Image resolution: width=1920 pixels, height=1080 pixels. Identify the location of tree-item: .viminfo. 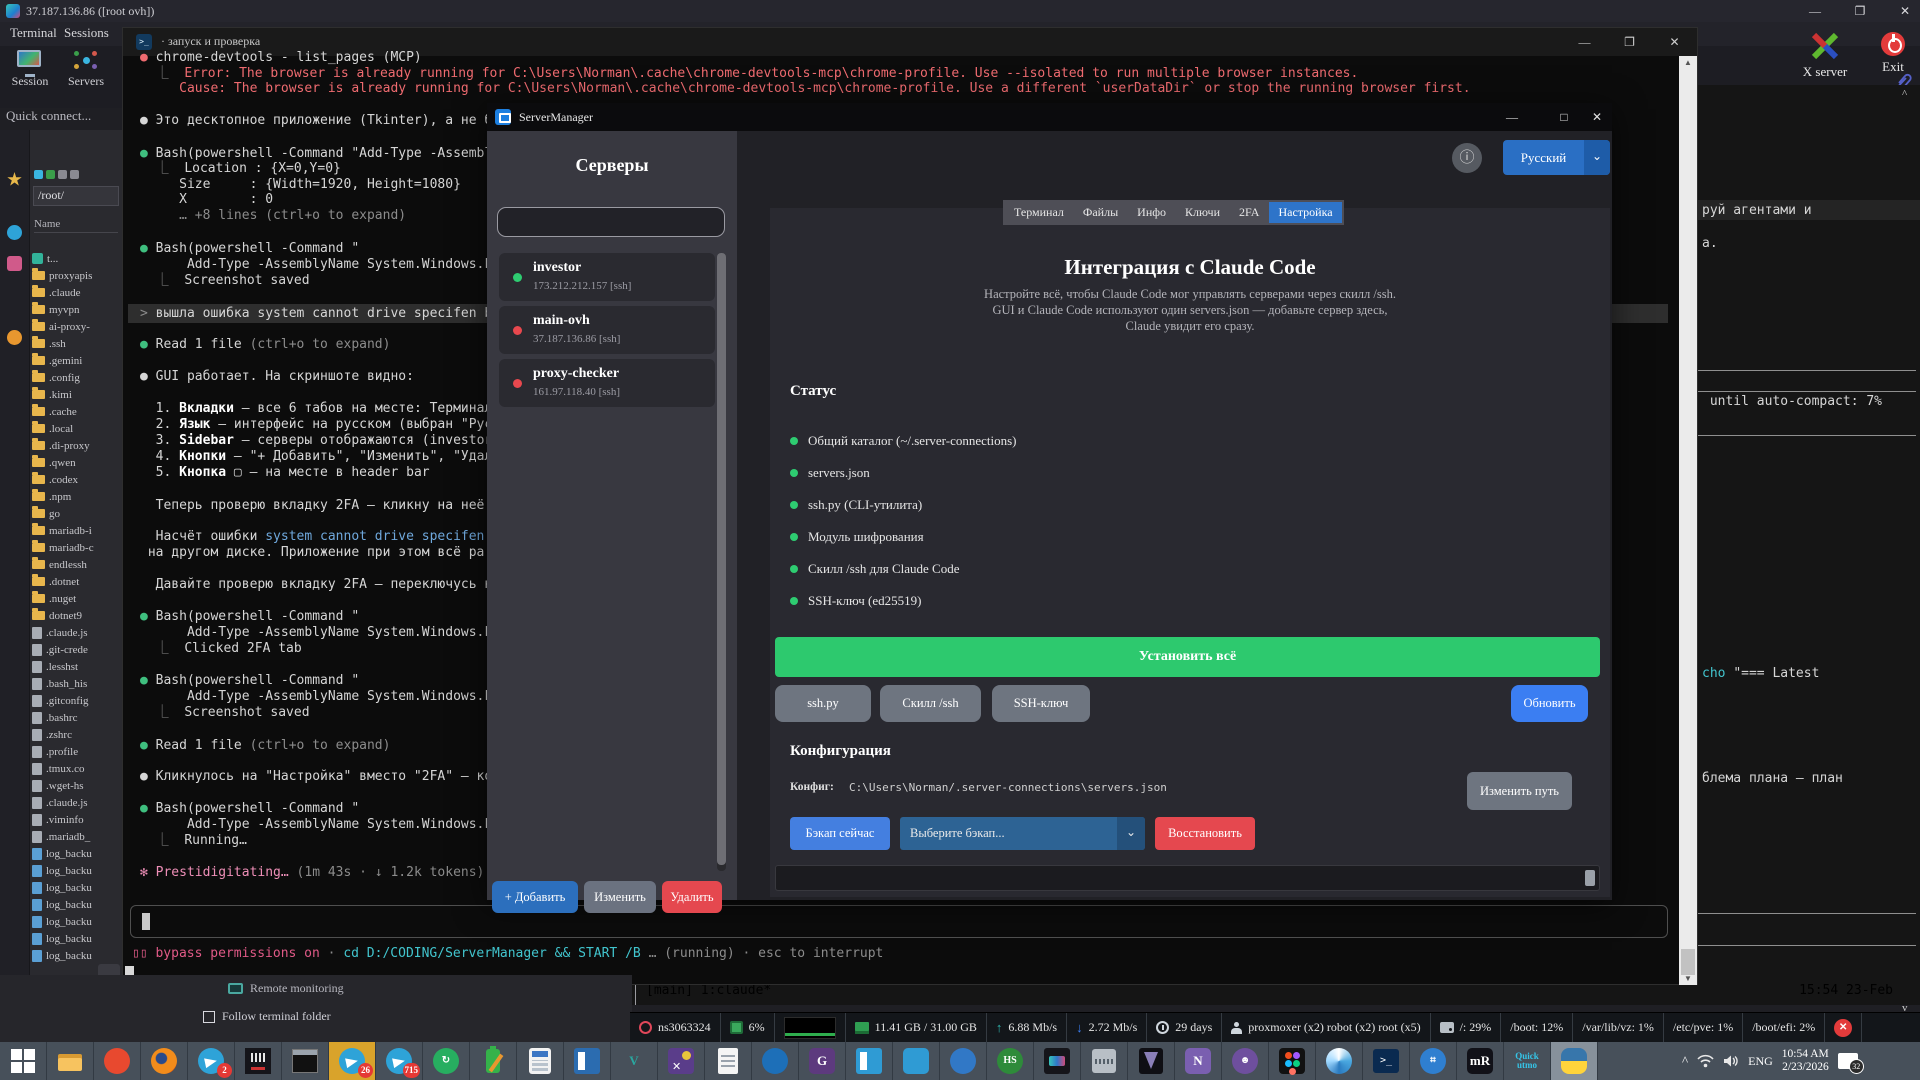
(77, 819).